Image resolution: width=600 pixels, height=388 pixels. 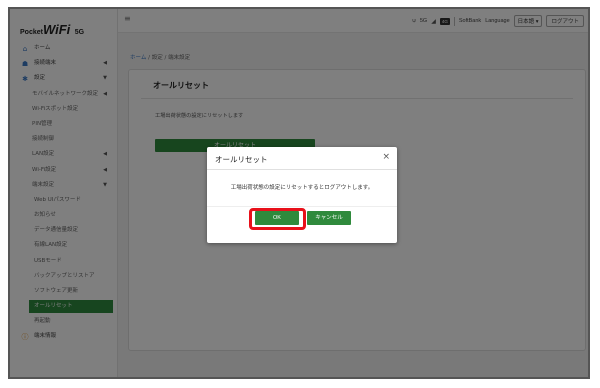 I want to click on ok-button: OK, so click(x=277, y=218).